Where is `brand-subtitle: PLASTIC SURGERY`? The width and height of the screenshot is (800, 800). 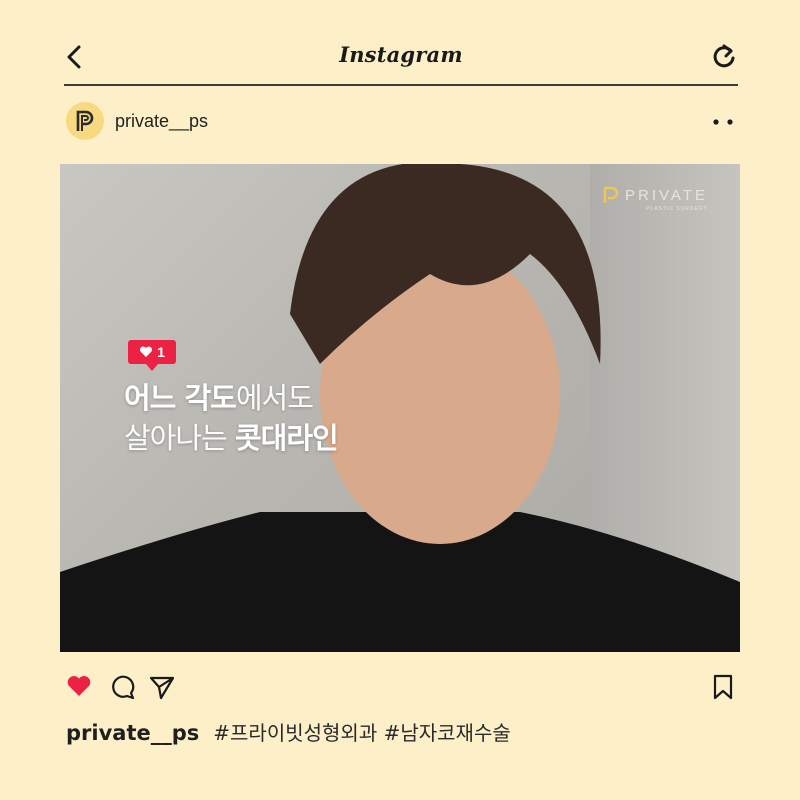
brand-subtitle: PLASTIC SURGERY is located at coordinates (677, 209).